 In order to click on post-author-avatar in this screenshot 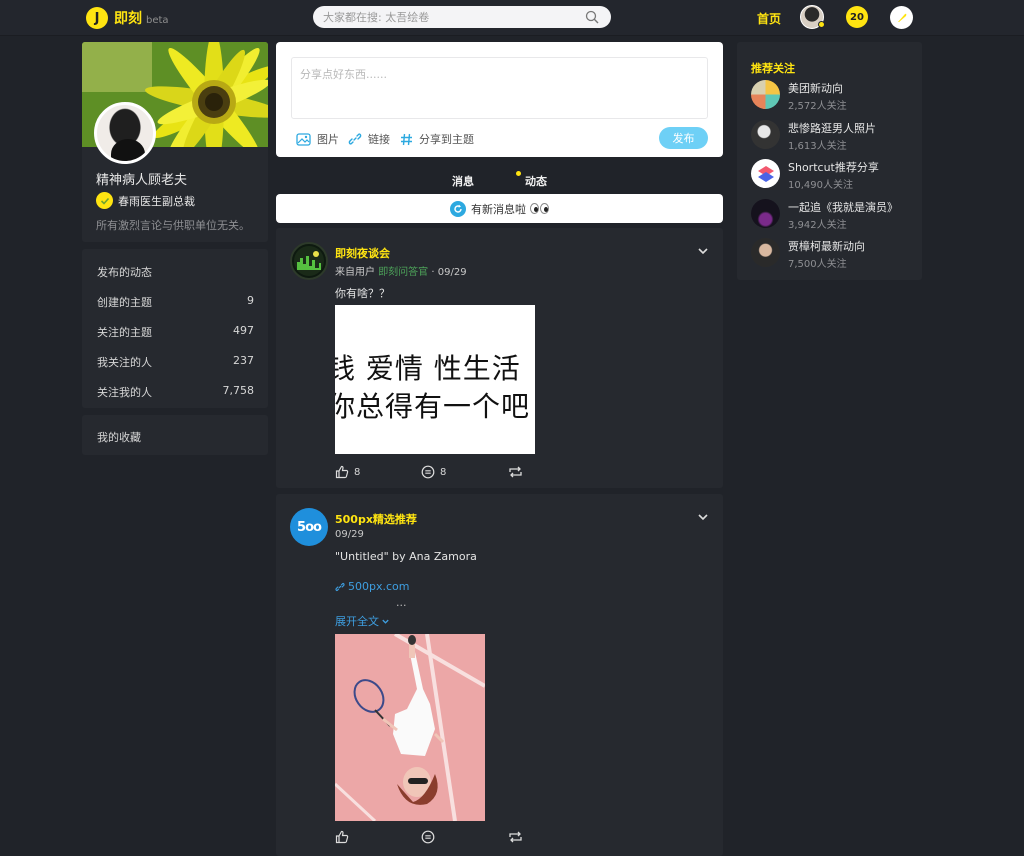, I will do `click(309, 261)`.